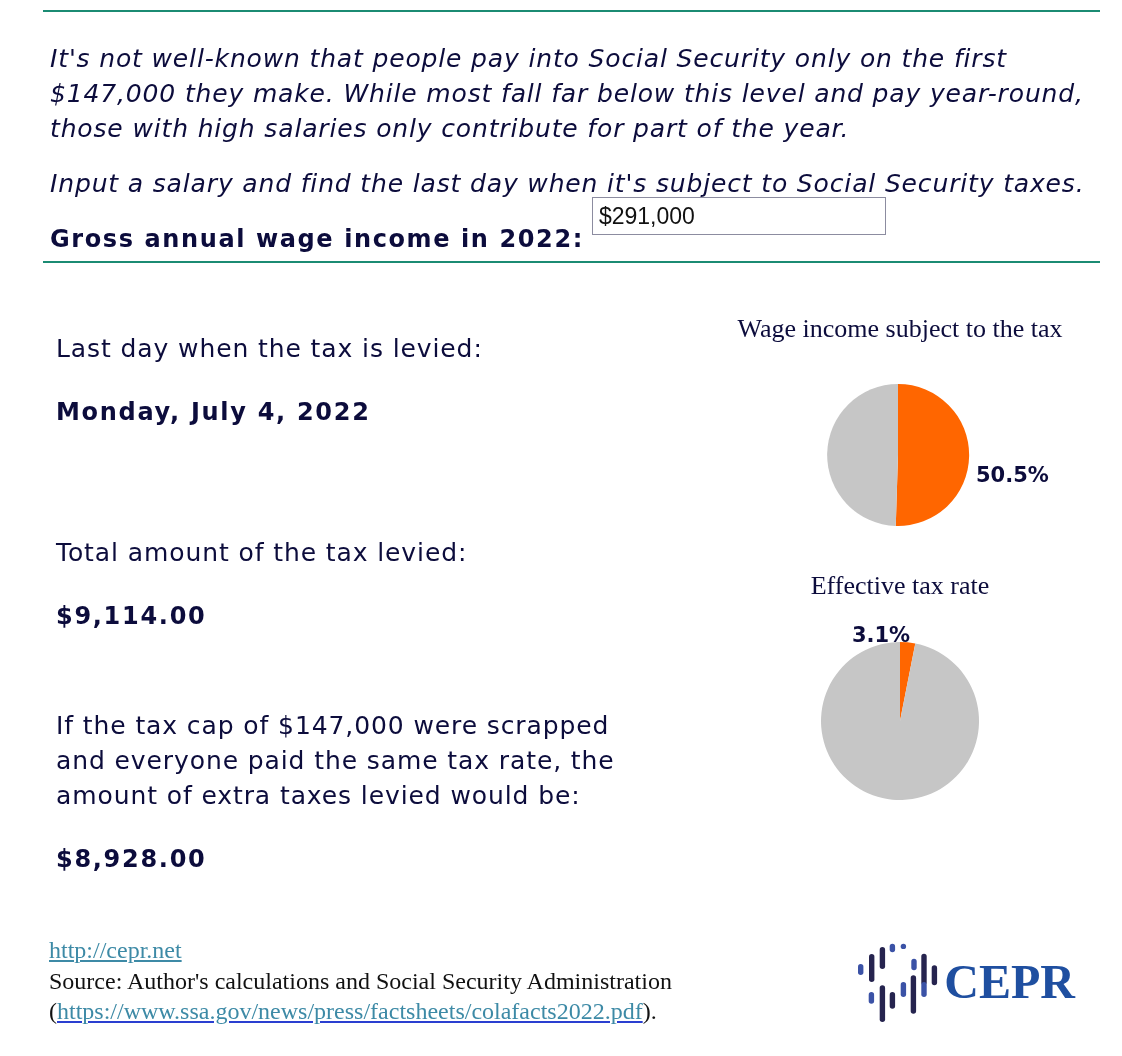 This screenshot has width=1122, height=1056. Describe the element at coordinates (262, 553) in the screenshot. I see `result-label: Total amount of the tax levied:` at that location.